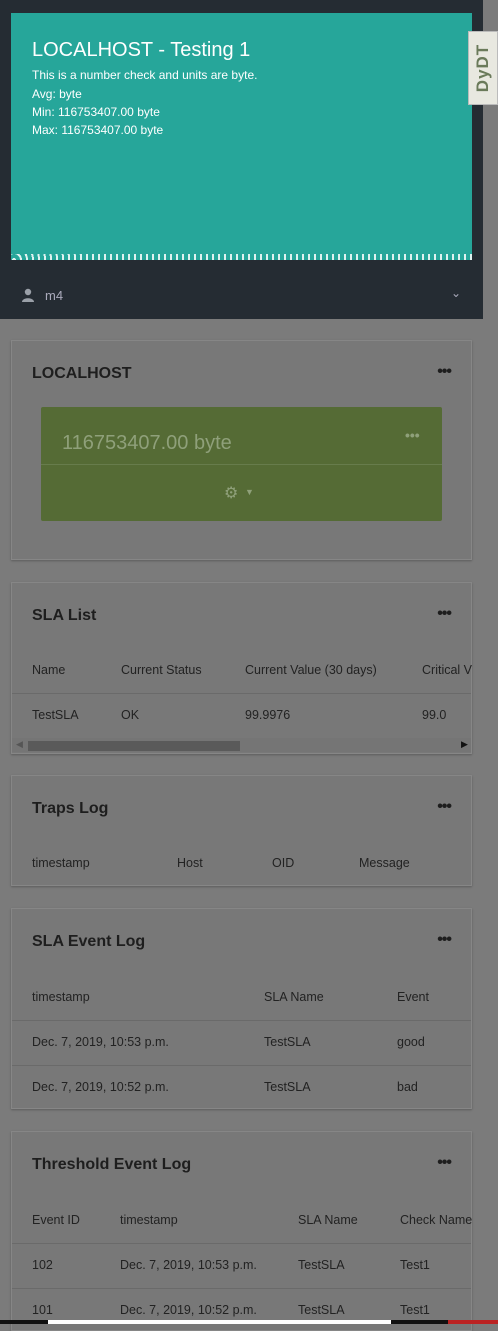  Describe the element at coordinates (231, 493) in the screenshot. I see `gear-icon: ⚙` at that location.